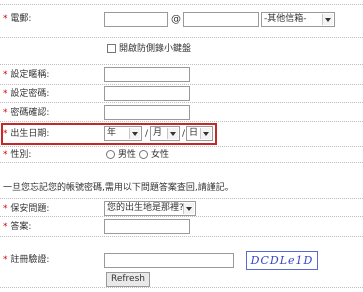  Describe the element at coordinates (17, 227) in the screenshot. I see `answer-label: * 答案:` at that location.